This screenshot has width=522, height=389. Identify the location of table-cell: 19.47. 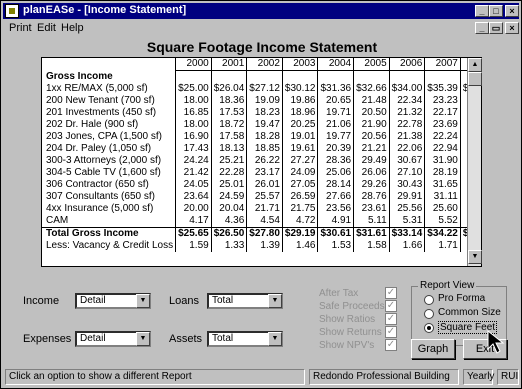
(264, 124).